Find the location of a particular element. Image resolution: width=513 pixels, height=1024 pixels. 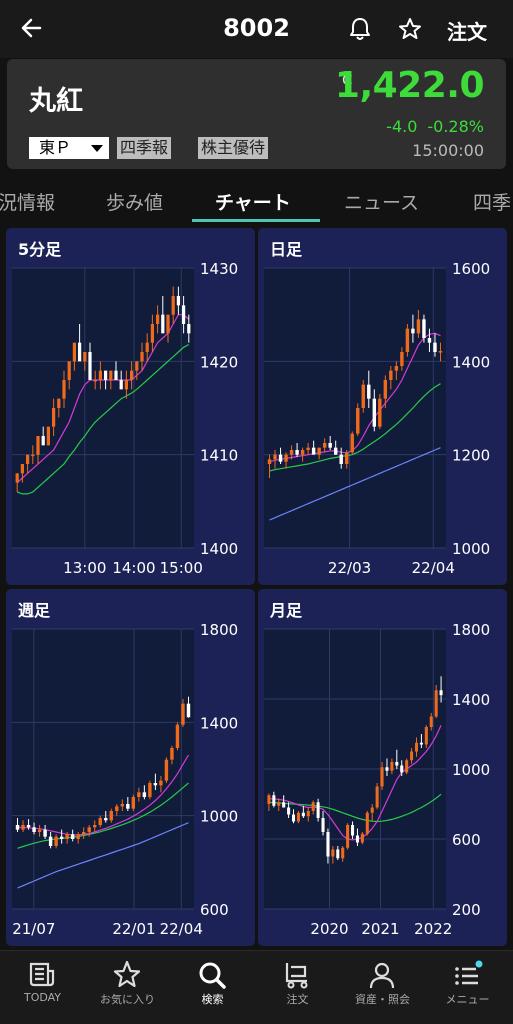

nav-today: TODAY is located at coordinates (42, 987).